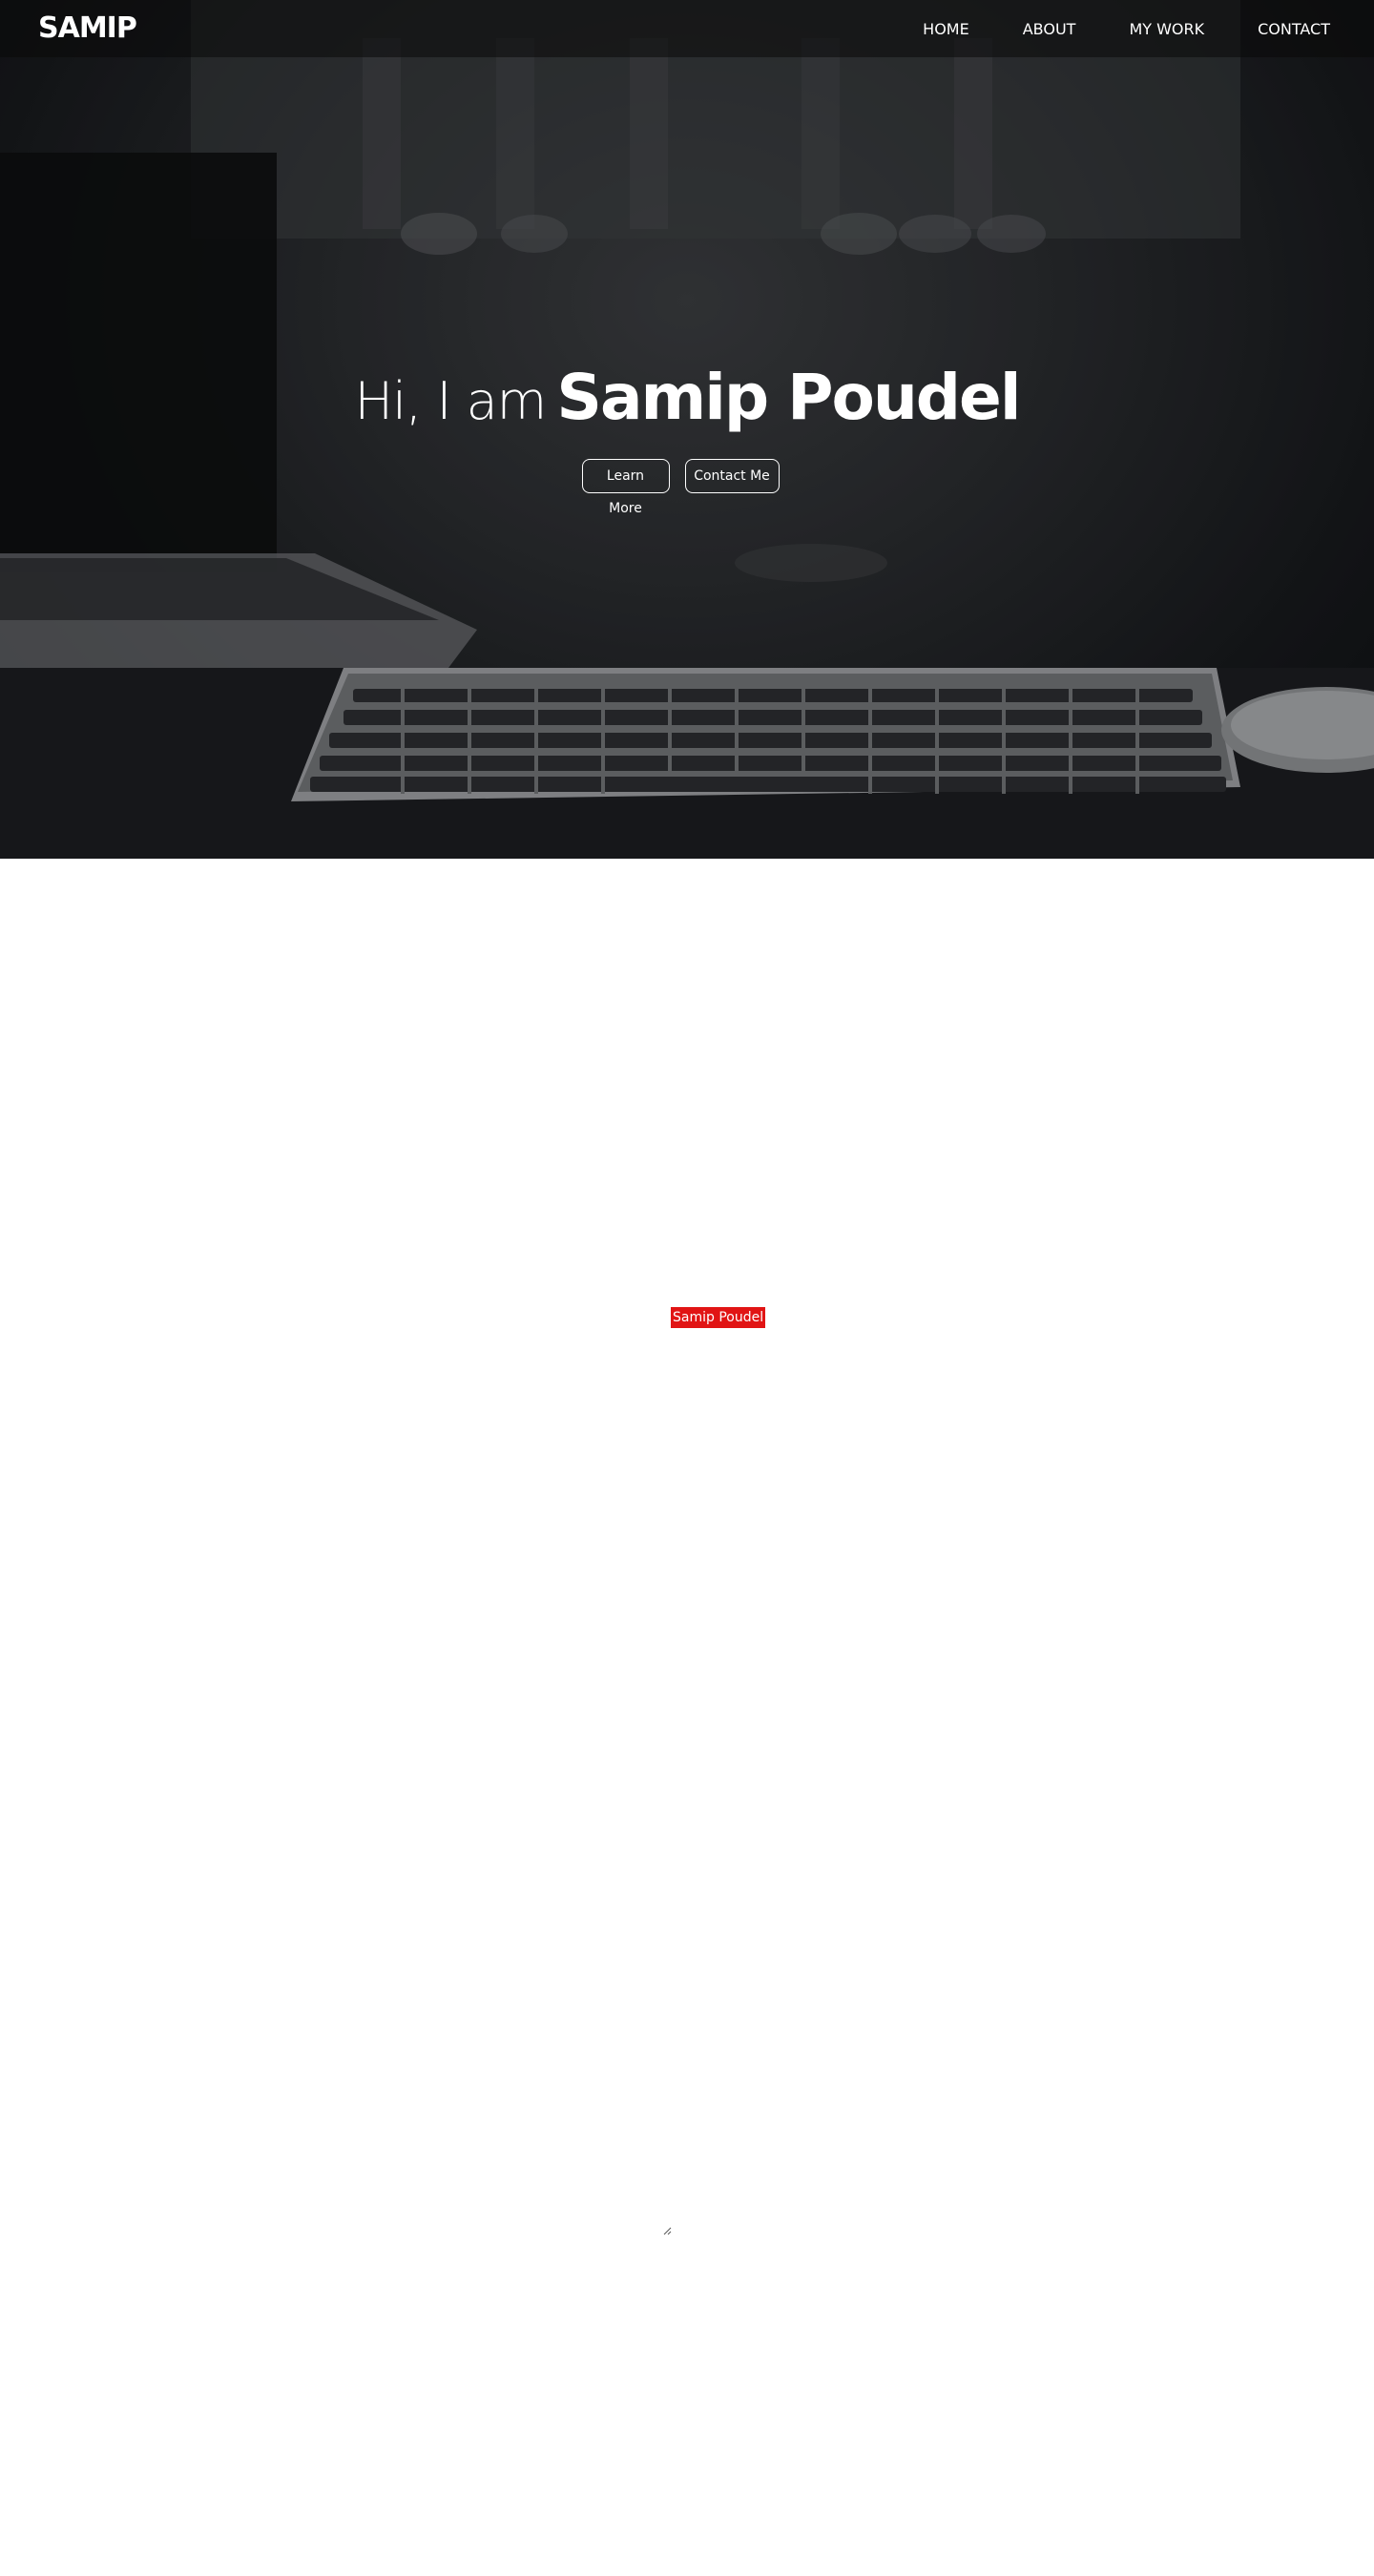 The height and width of the screenshot is (2576, 1374). Describe the element at coordinates (1099, 28) in the screenshot. I see `nav-links: HOME ABOUT MY WORK CONTACT` at that location.